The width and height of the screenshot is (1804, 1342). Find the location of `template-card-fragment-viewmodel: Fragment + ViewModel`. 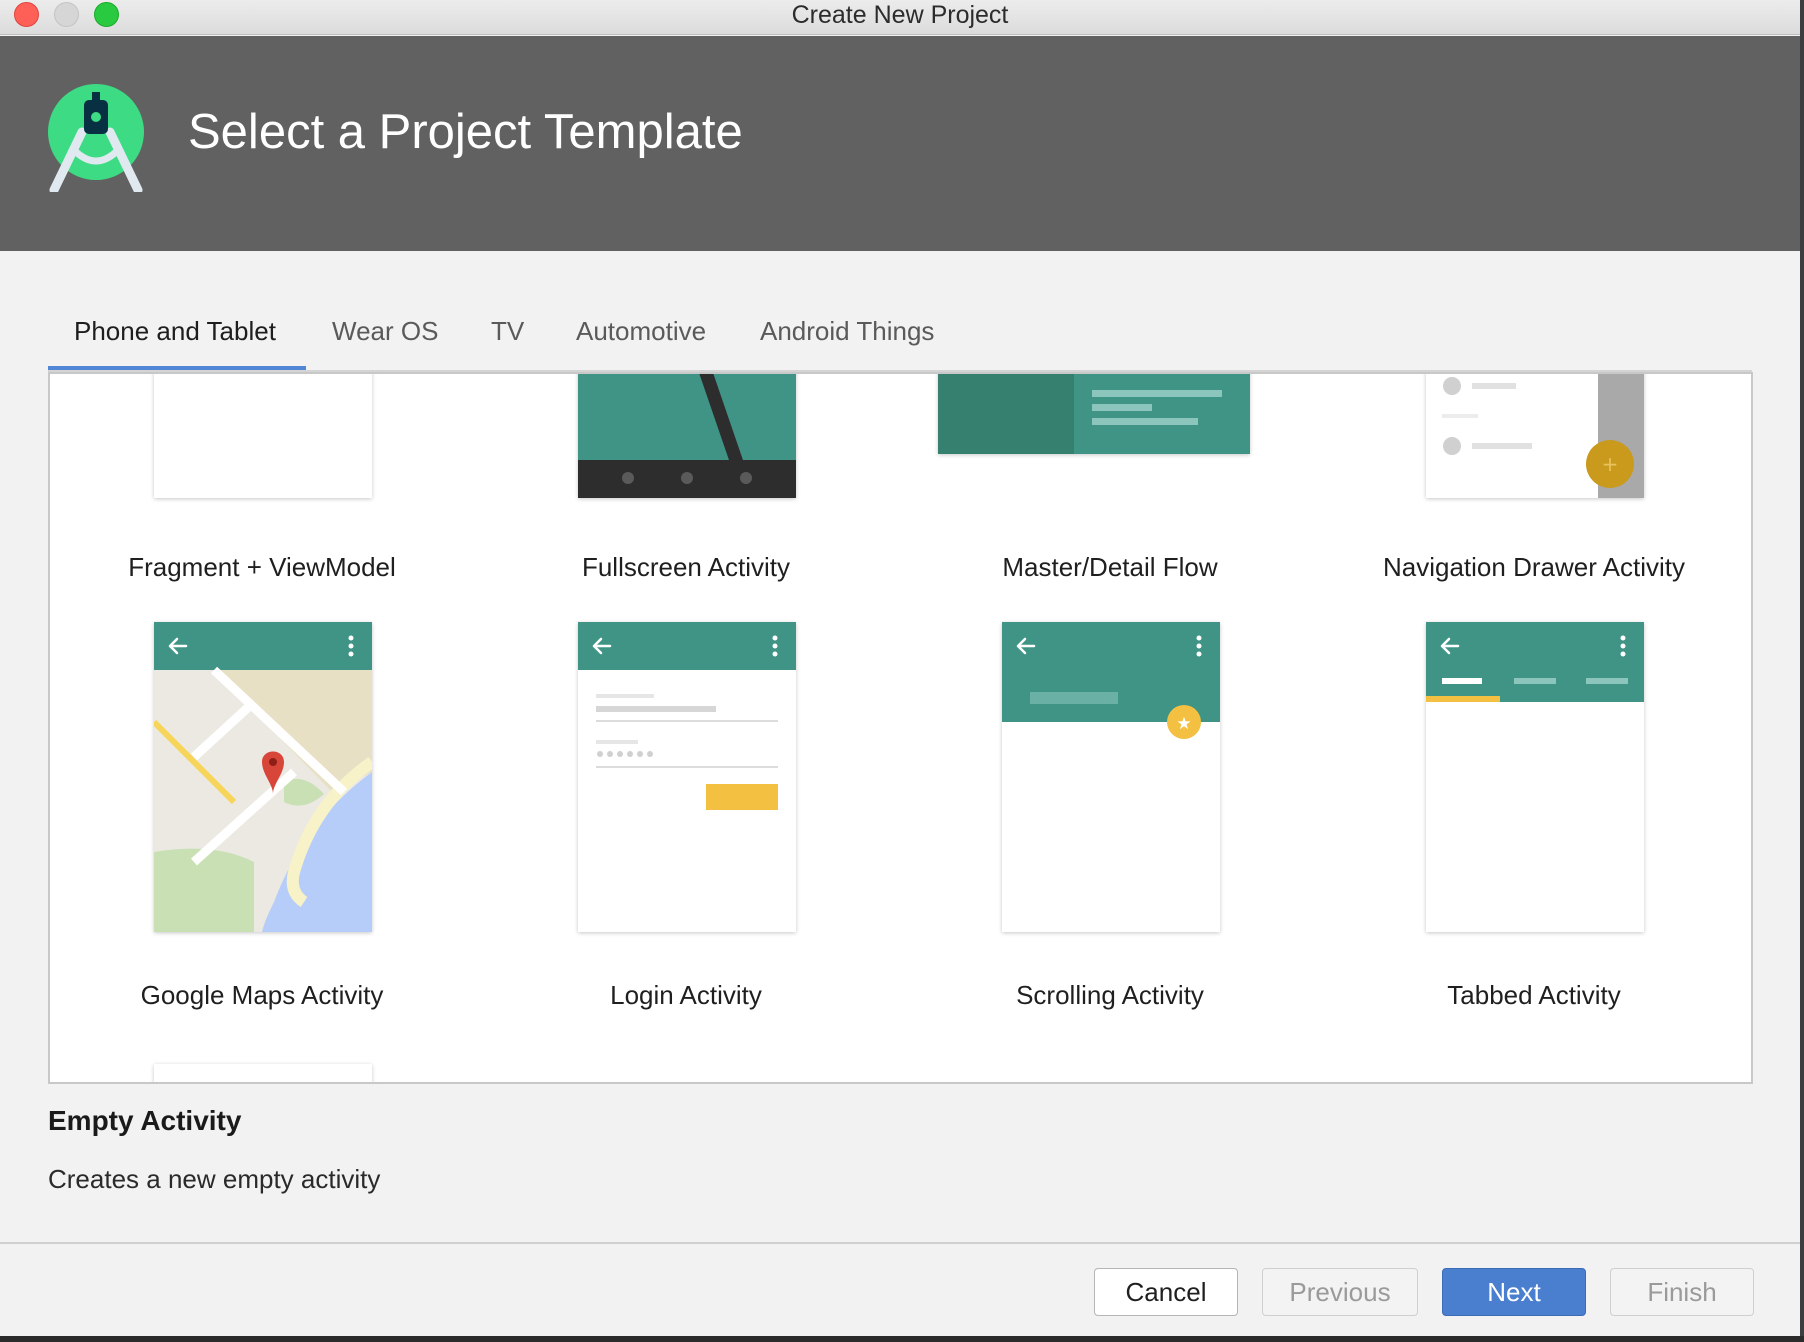

template-card-fragment-viewmodel: Fragment + ViewModel is located at coordinates (262, 484).